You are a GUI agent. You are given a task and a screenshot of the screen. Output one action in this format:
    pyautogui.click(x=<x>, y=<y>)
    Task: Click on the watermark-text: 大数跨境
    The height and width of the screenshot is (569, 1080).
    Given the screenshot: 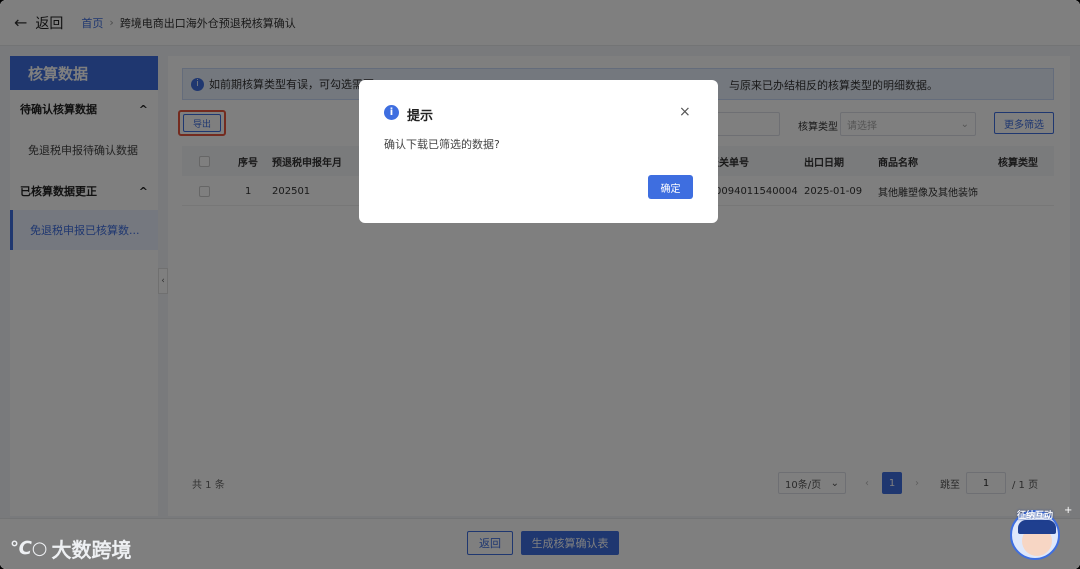 What is the action you would take?
    pyautogui.click(x=91, y=550)
    